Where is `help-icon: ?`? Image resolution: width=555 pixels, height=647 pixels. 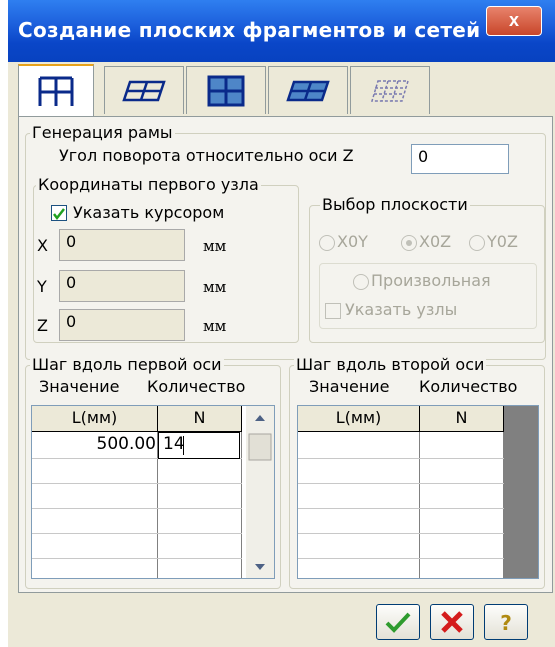 help-icon: ? is located at coordinates (506, 623).